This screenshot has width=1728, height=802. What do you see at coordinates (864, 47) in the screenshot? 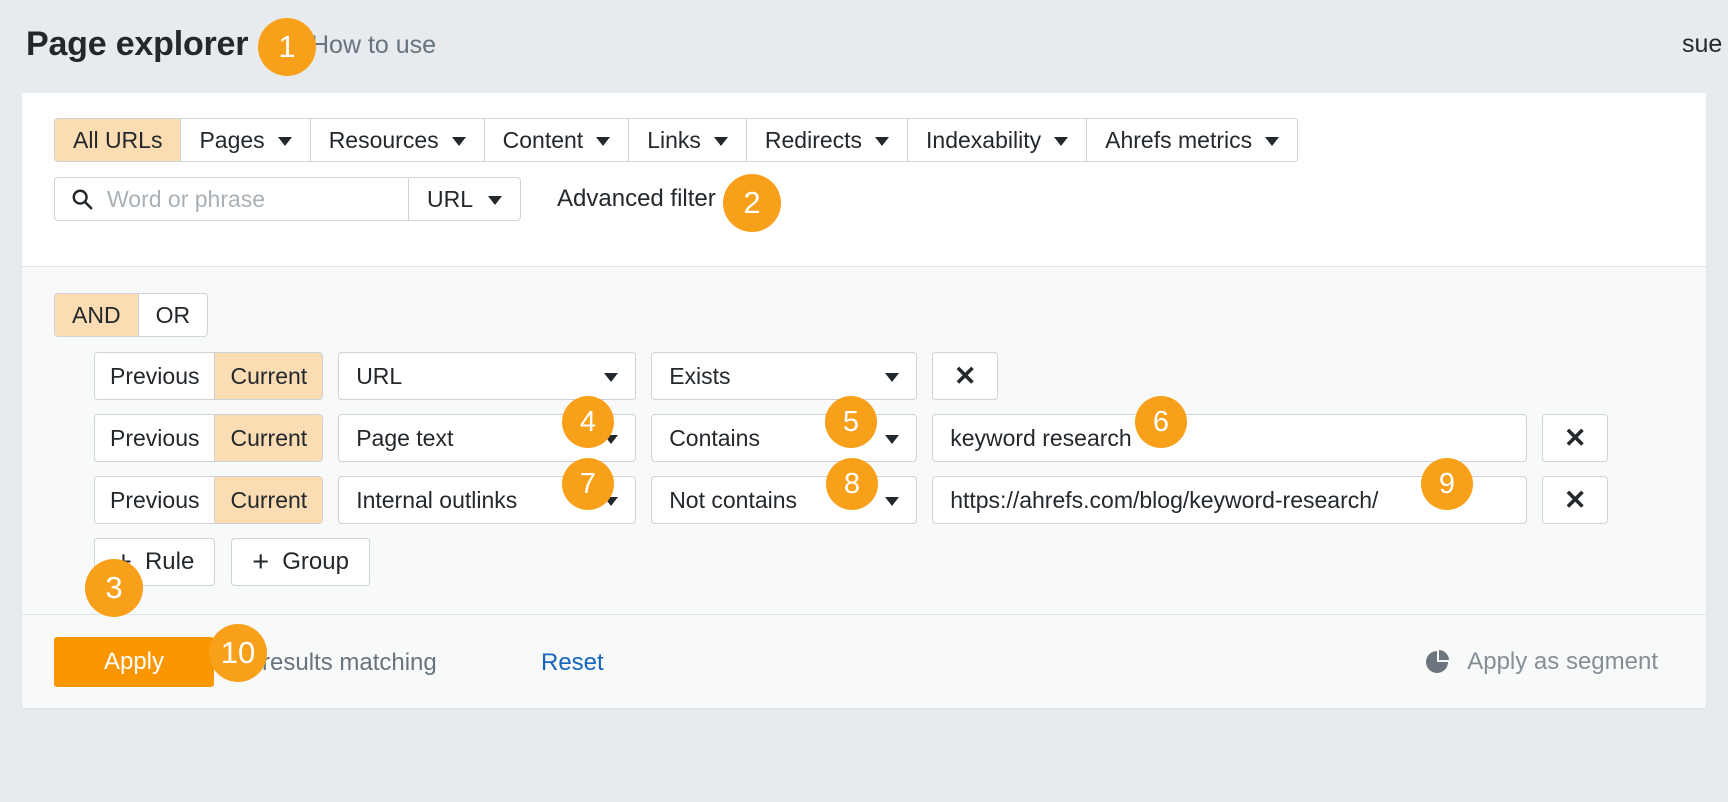
I see `page-header: Page explorer How to use sue` at bounding box center [864, 47].